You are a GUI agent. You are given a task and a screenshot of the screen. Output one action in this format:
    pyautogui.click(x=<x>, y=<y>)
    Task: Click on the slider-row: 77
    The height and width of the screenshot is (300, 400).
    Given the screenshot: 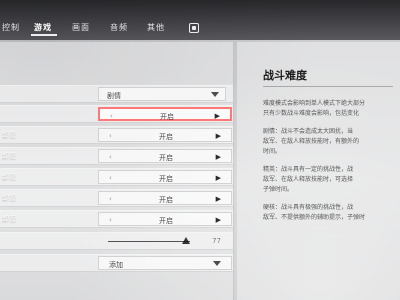 What is the action you would take?
    pyautogui.click(x=116, y=241)
    